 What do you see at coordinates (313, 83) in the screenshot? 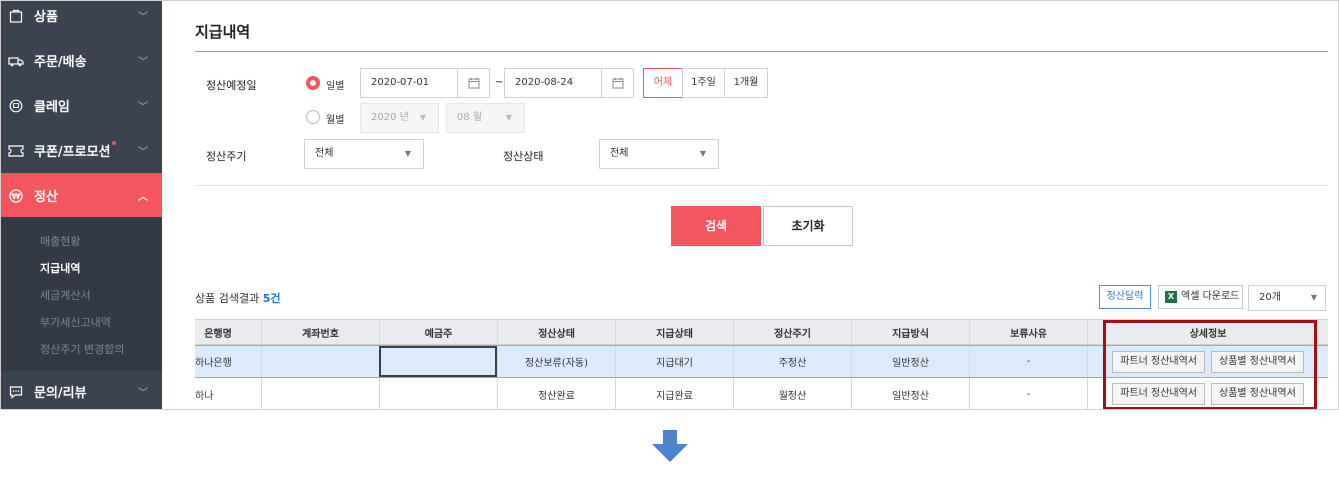
I see `radio-daily` at bounding box center [313, 83].